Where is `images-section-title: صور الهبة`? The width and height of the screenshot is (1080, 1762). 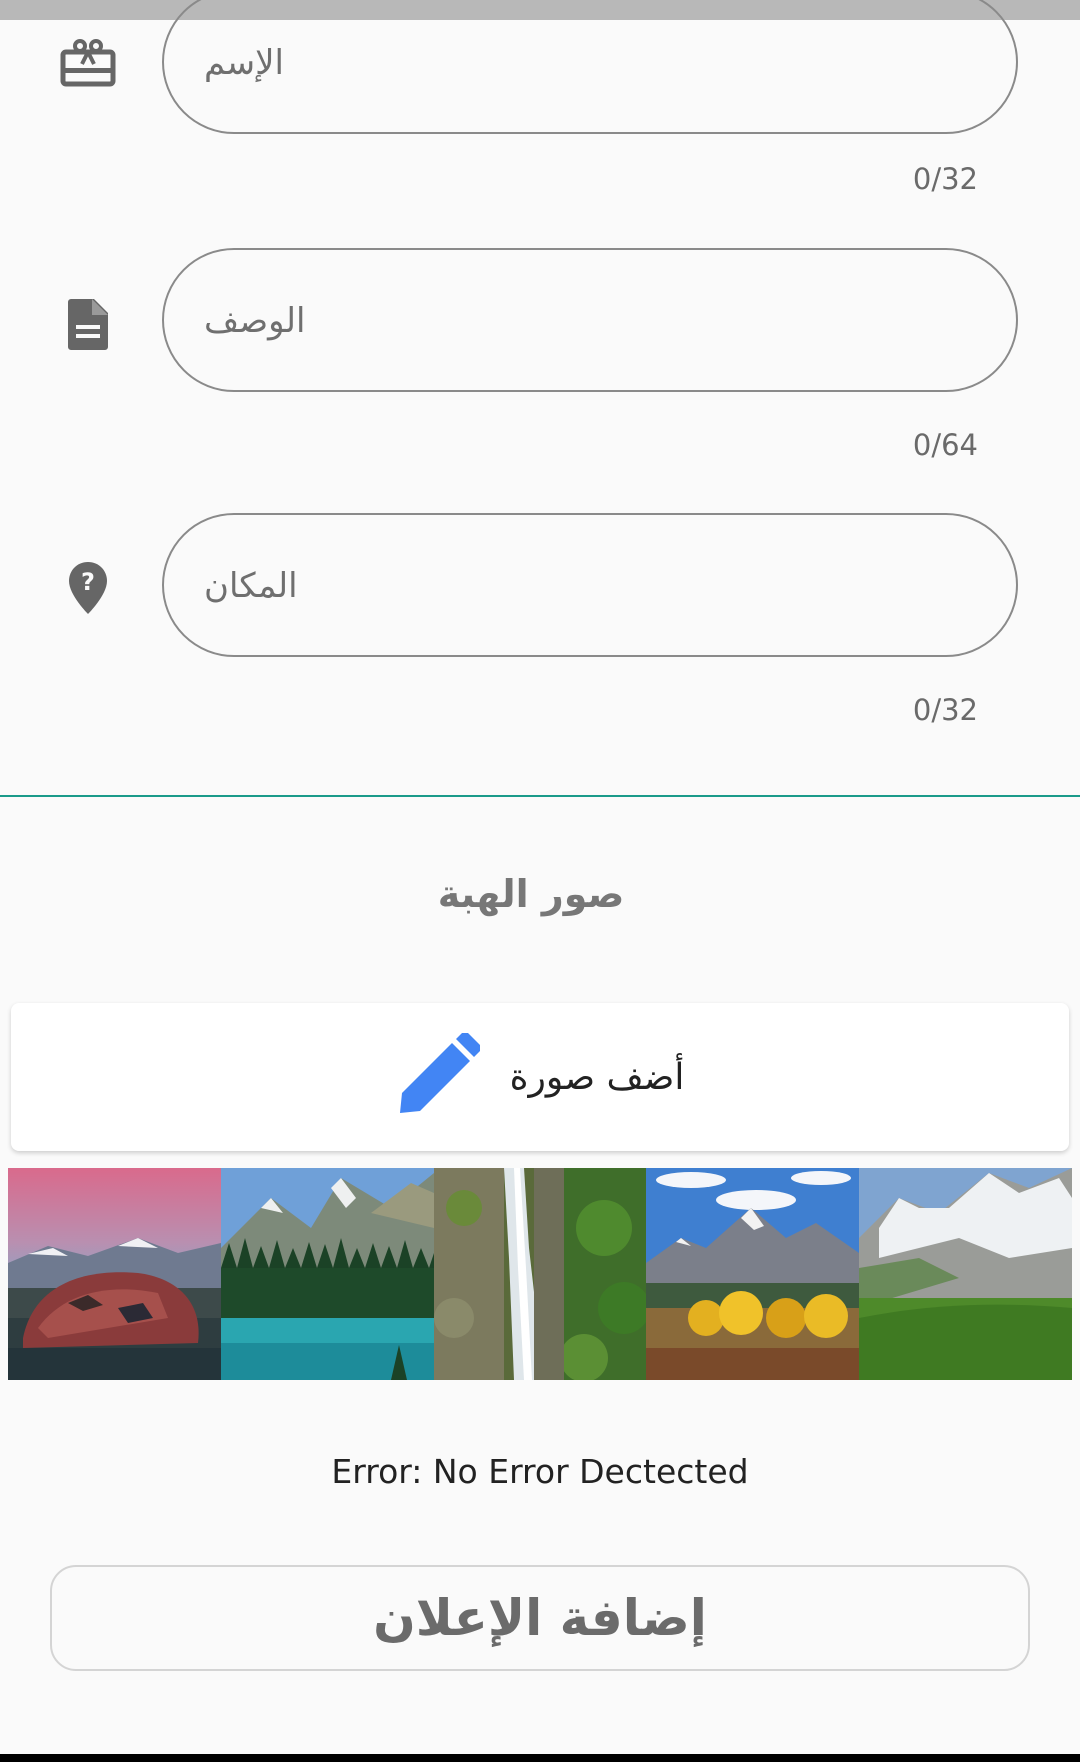
images-section-title: صور الهبة is located at coordinates (531, 894).